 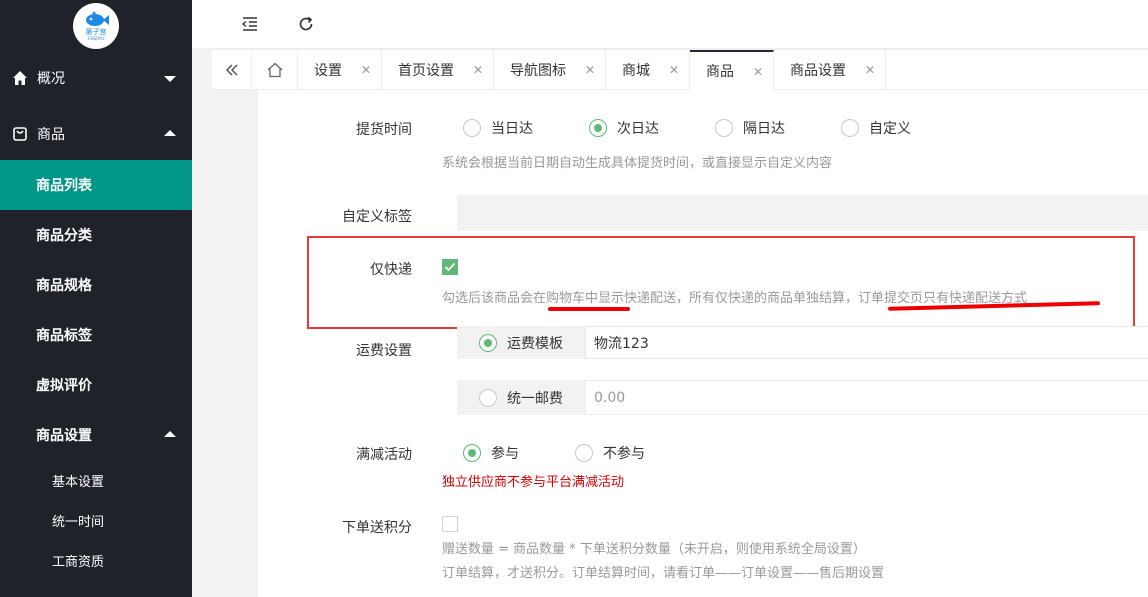 What do you see at coordinates (64, 436) in the screenshot?
I see `sidebar-item-label: 商品设置` at bounding box center [64, 436].